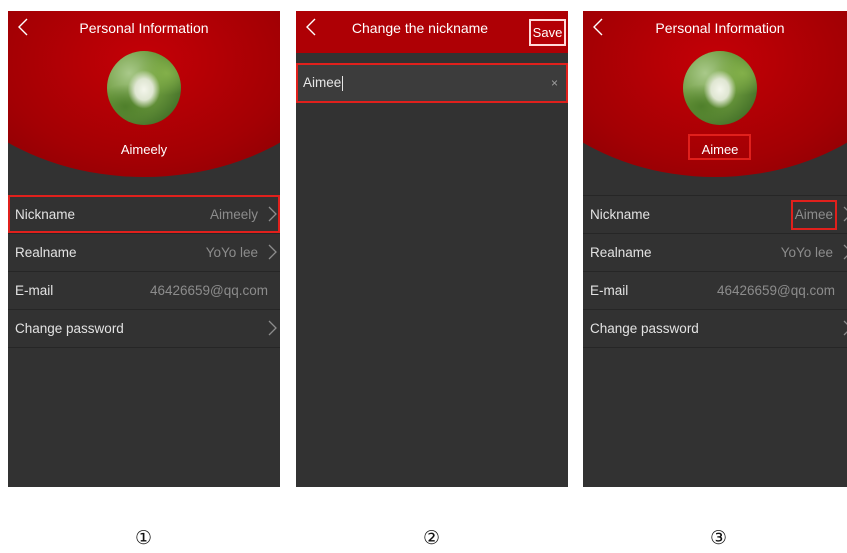 The image size is (847, 553). I want to click on nickname-input-value: Aimee, so click(323, 83).